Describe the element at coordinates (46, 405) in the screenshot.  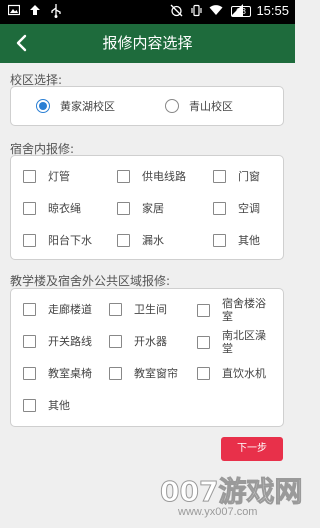
I see `public-item: 其他` at that location.